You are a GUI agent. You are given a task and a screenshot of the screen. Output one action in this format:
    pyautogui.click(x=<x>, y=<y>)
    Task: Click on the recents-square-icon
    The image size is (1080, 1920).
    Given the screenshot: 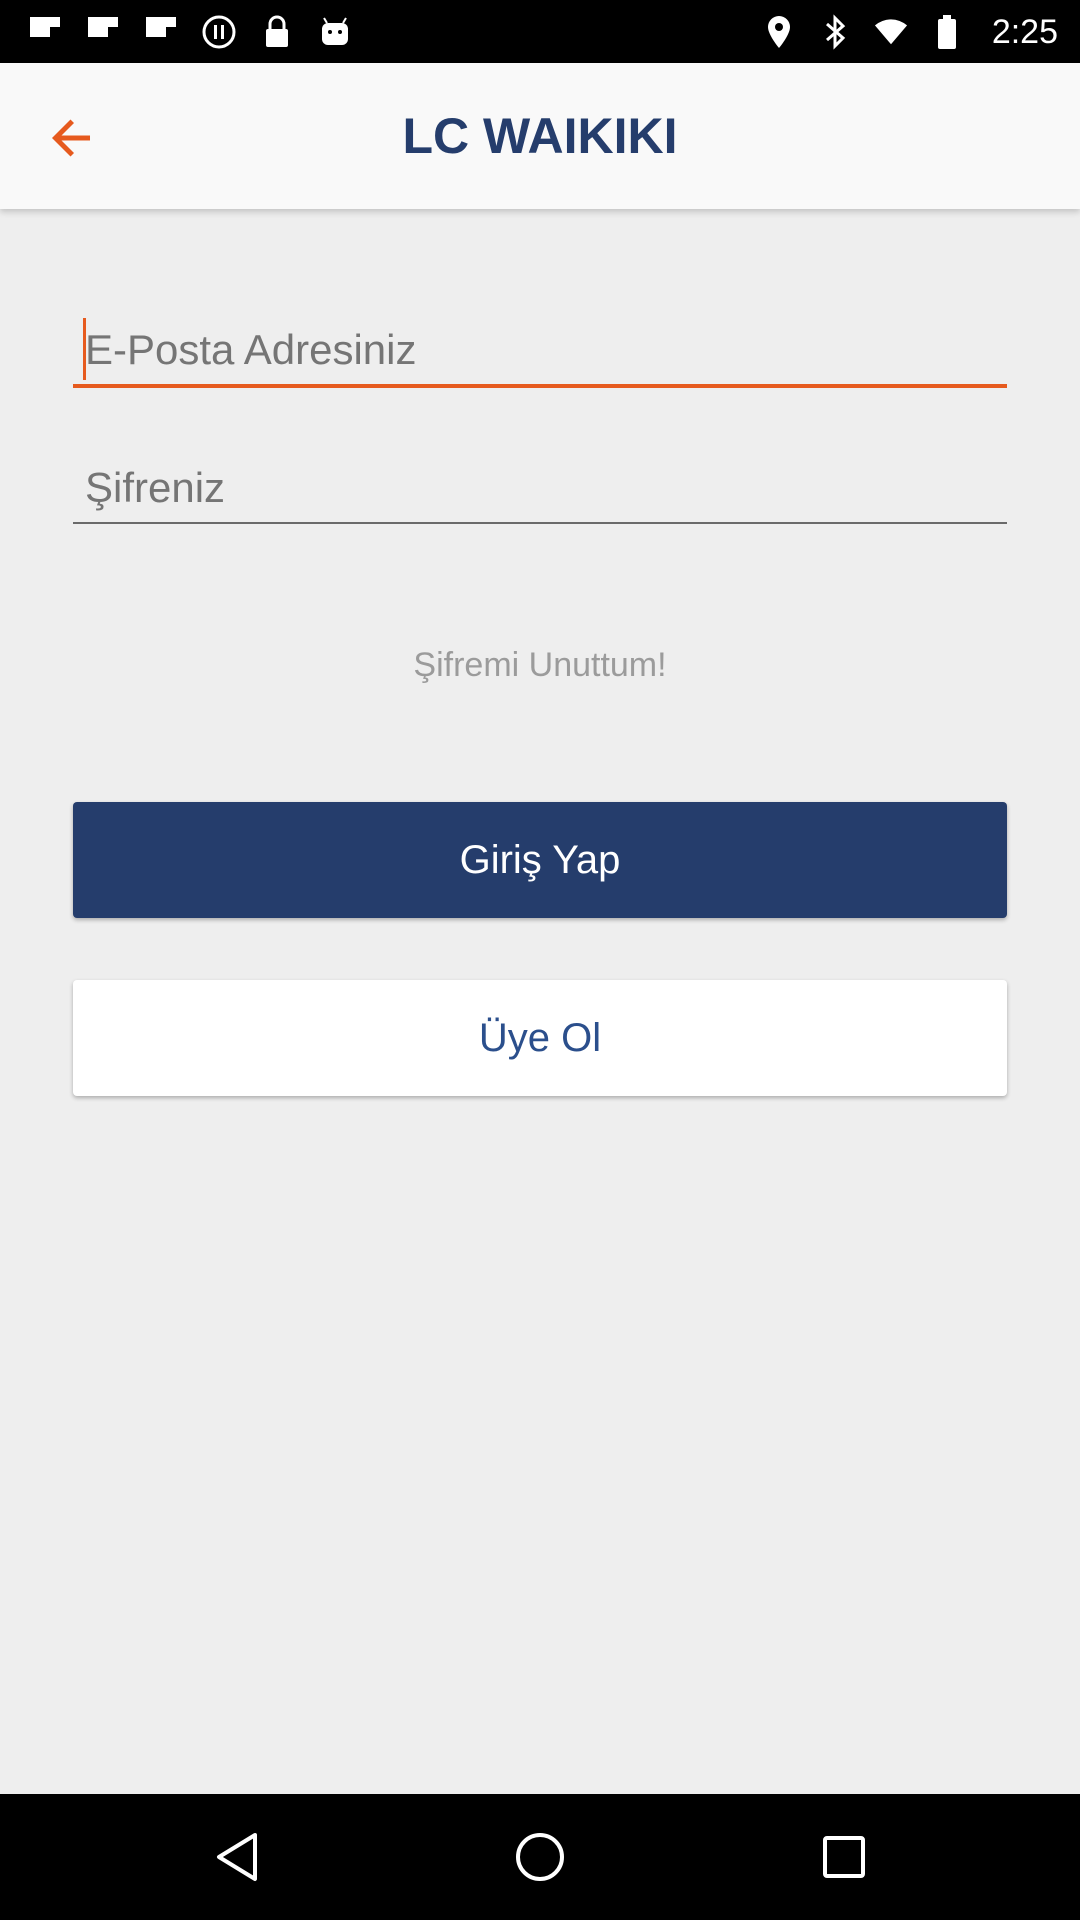 What is the action you would take?
    pyautogui.click(x=844, y=1857)
    